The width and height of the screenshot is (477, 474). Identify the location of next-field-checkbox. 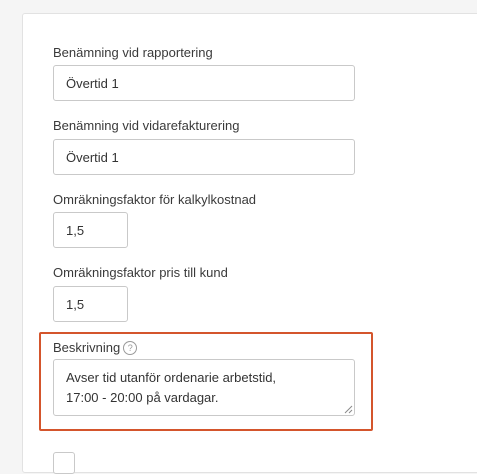
(64, 463).